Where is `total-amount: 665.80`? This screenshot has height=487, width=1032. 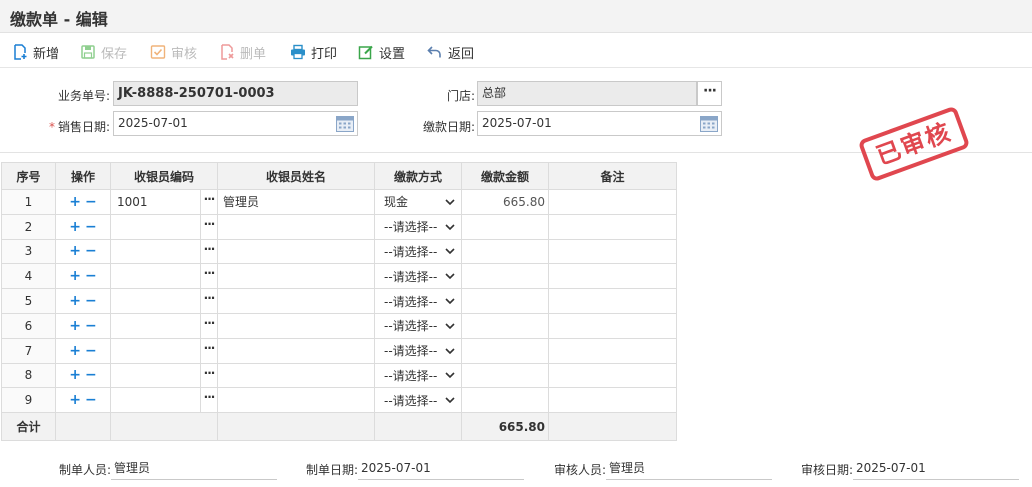 total-amount: 665.80 is located at coordinates (505, 427).